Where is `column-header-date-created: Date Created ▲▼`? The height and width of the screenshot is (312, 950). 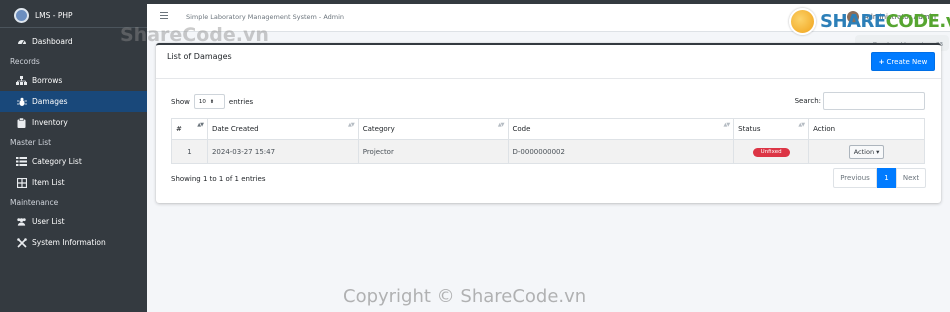
column-header-date-created: Date Created ▲▼ is located at coordinates (282, 129).